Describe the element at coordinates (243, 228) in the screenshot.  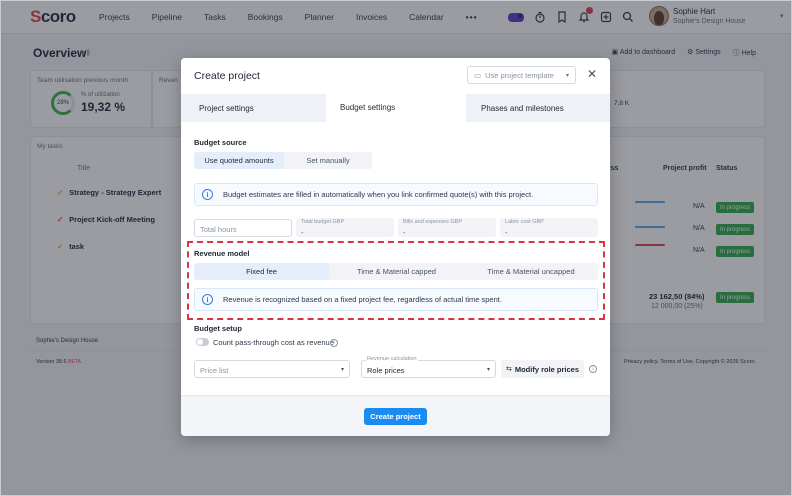
I see `total-hours-input: Total hours` at that location.